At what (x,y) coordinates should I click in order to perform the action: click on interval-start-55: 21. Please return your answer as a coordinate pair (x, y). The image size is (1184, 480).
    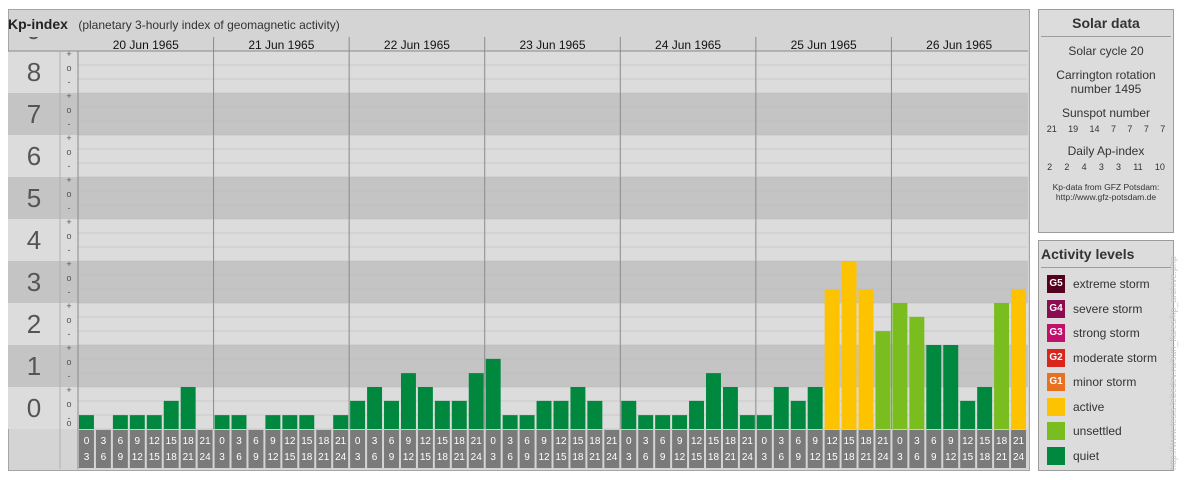
    Looking at the image, I should click on (1019, 441).